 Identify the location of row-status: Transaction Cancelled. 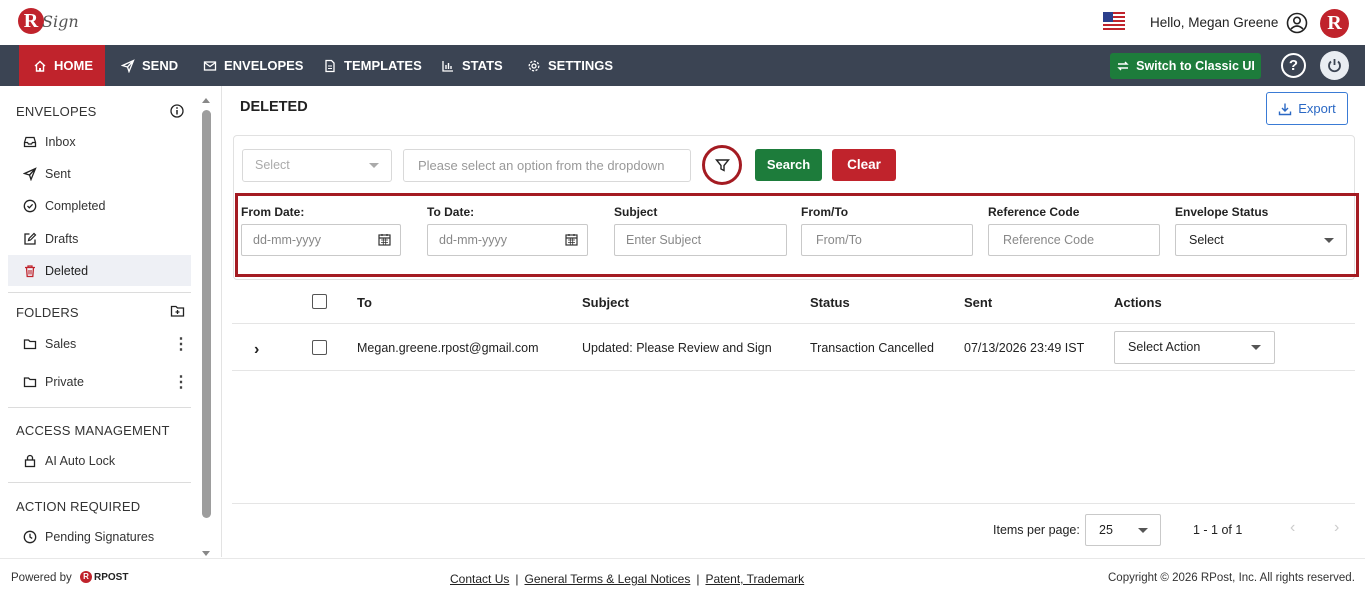
(872, 348).